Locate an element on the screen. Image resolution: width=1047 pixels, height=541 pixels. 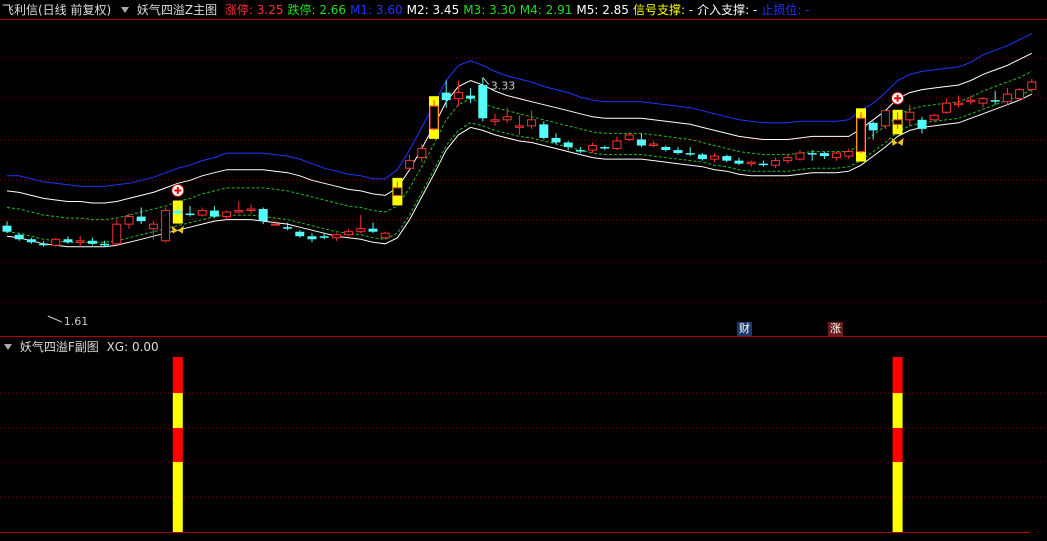
butterfly-icon is located at coordinates (177, 229).